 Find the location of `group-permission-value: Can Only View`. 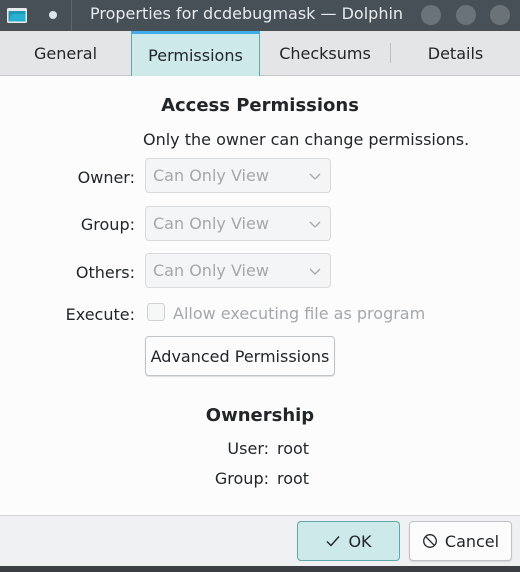

group-permission-value: Can Only View is located at coordinates (211, 223).